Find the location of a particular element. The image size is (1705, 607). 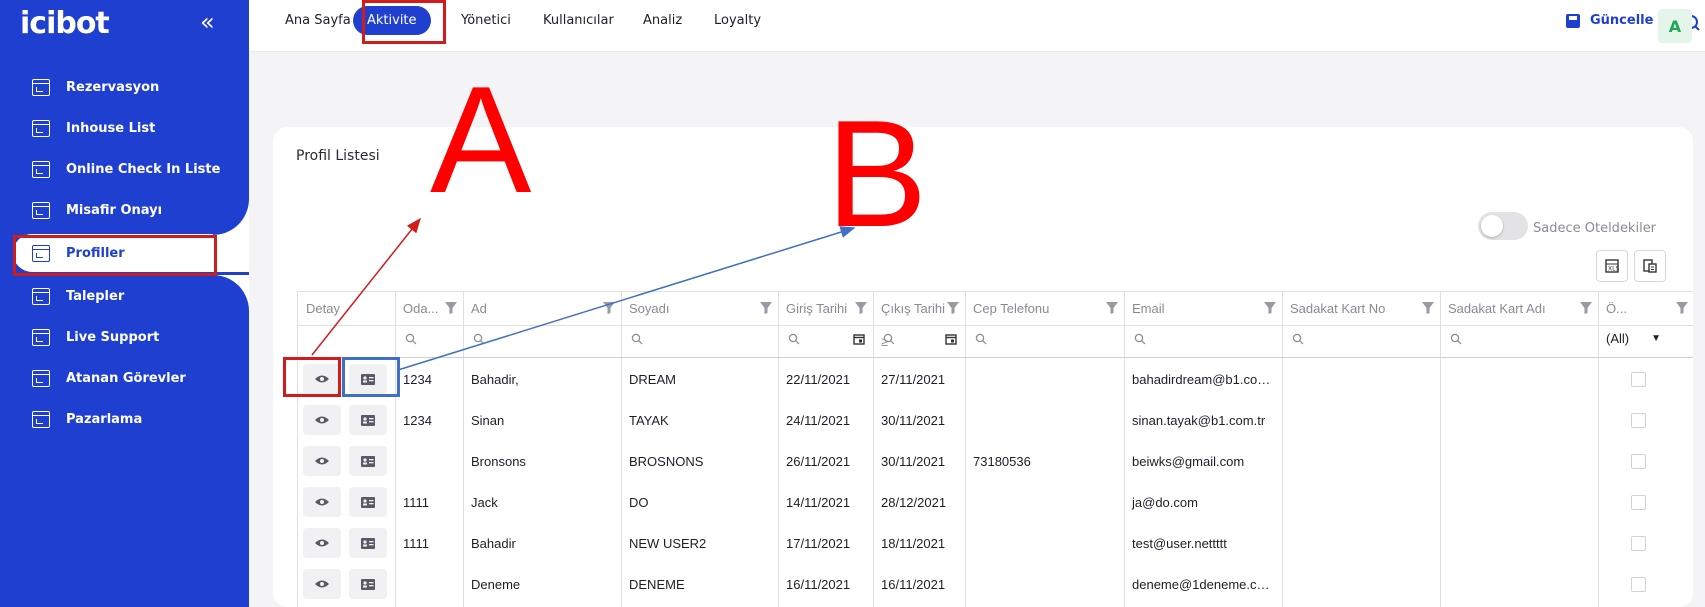

column-header: Detay is located at coordinates (346, 308).